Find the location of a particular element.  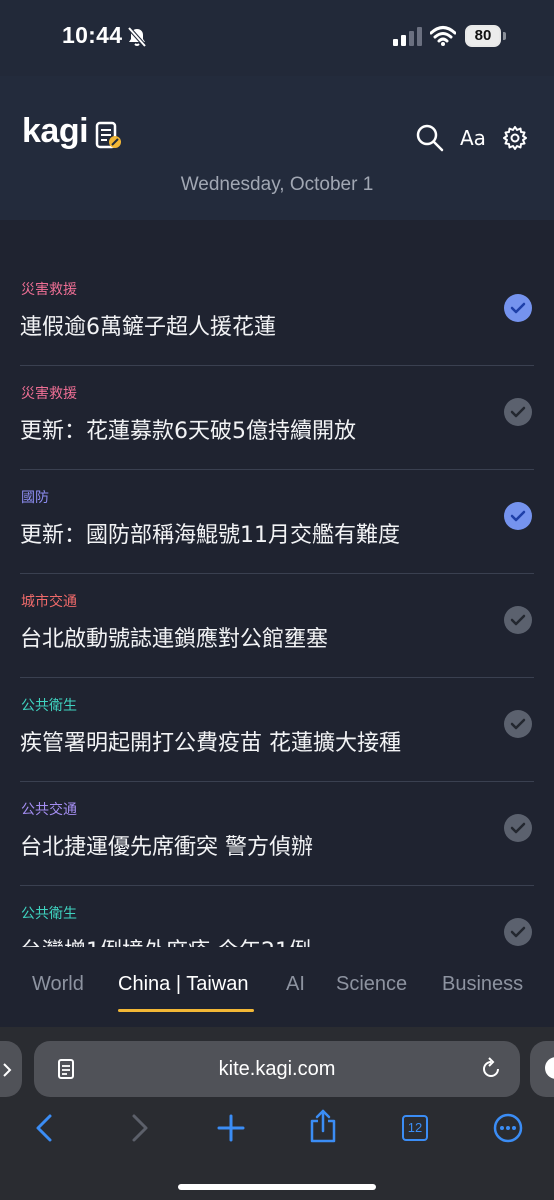

gear-icon is located at coordinates (515, 138).